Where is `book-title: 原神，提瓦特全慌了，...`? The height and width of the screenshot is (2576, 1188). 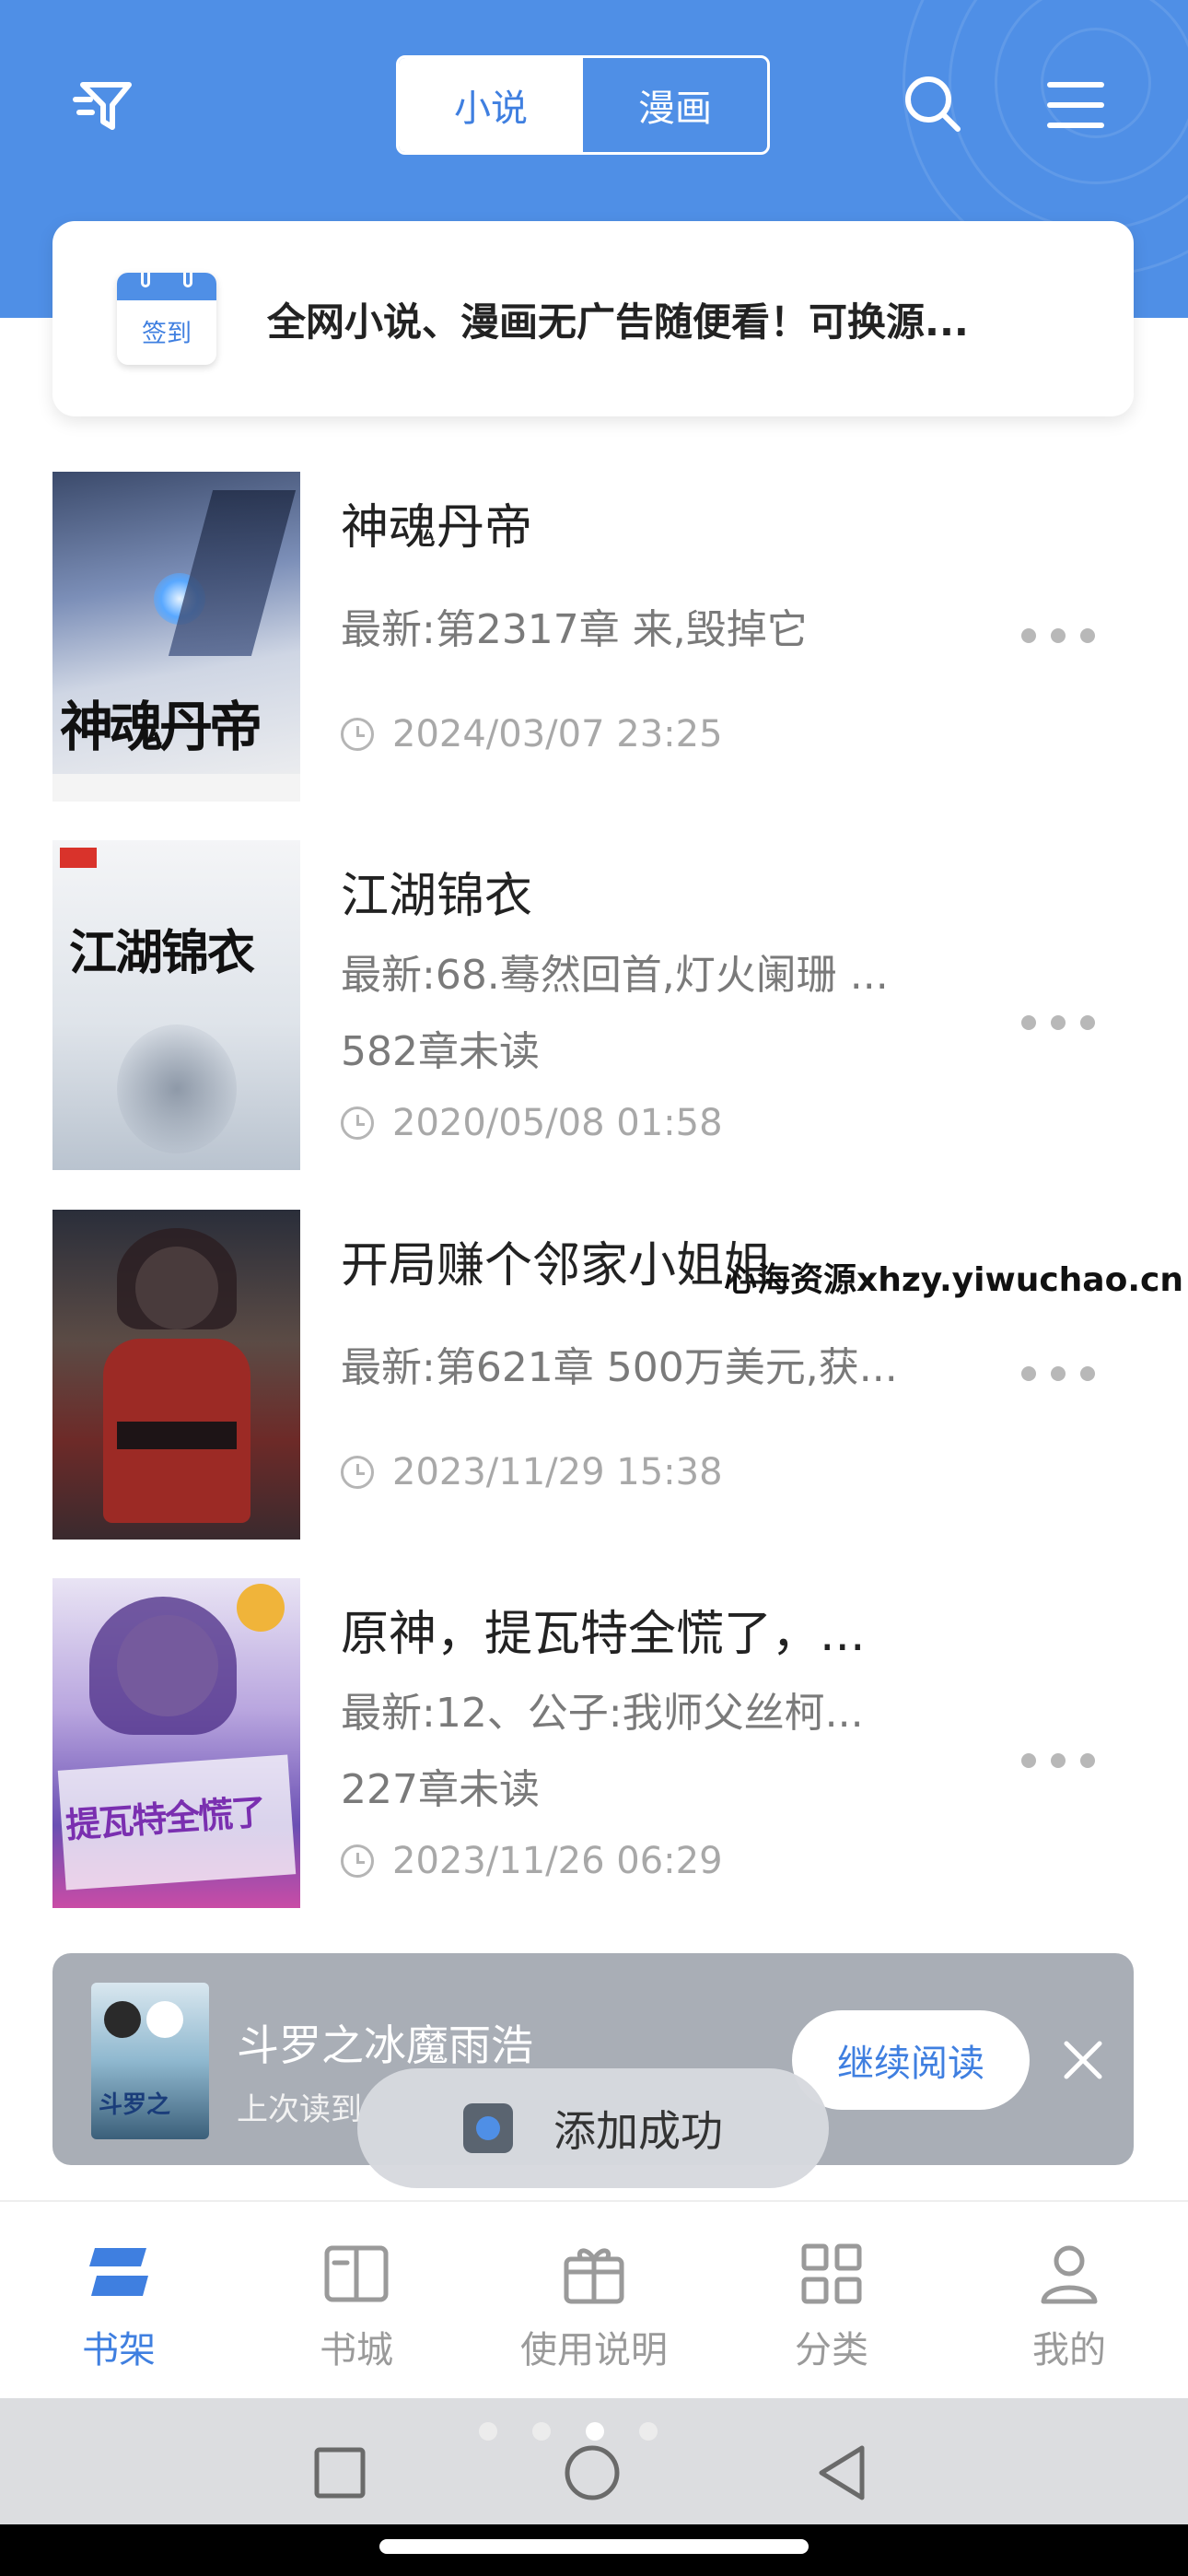
book-title: 原神，提瓦特全慌了，... is located at coordinates (603, 1634).